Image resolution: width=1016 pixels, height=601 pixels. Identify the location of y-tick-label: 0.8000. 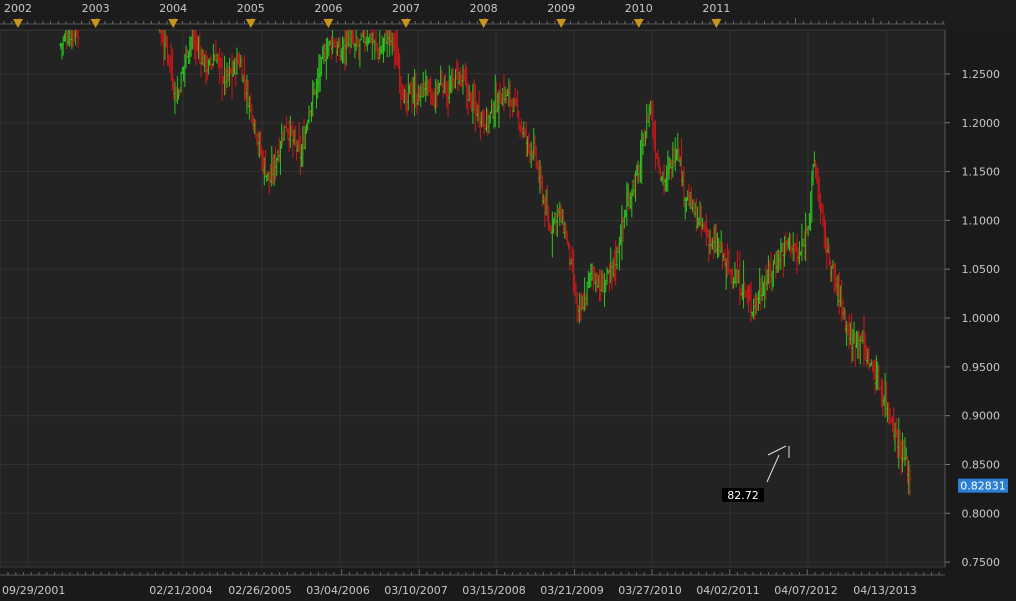
(981, 513).